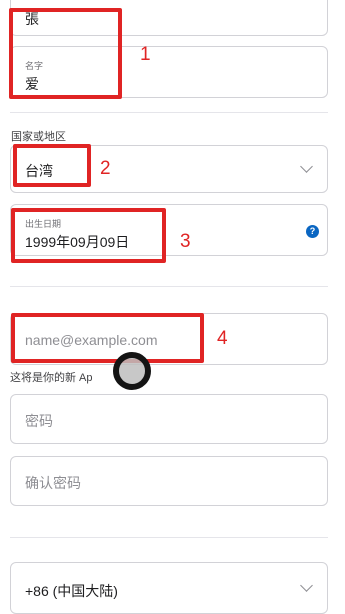 This screenshot has height=614, width=345. What do you see at coordinates (38, 137) in the screenshot?
I see `country-section-label: 国家或地区` at bounding box center [38, 137].